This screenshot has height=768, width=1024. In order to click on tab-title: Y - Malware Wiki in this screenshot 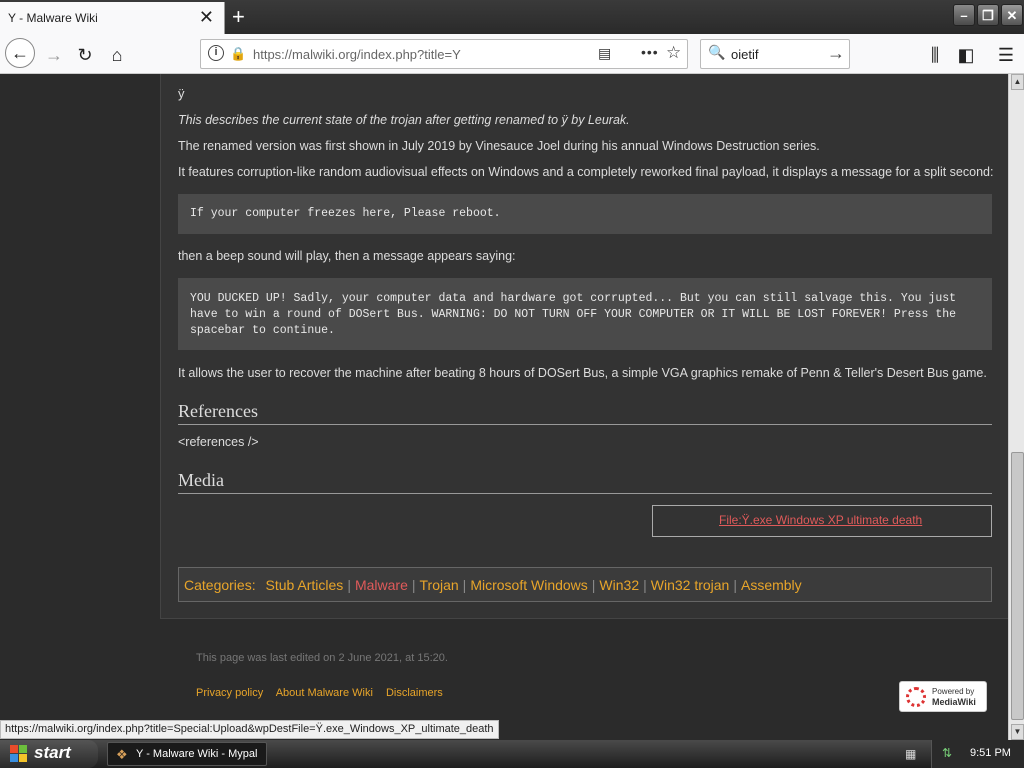, I will do `click(53, 18)`.